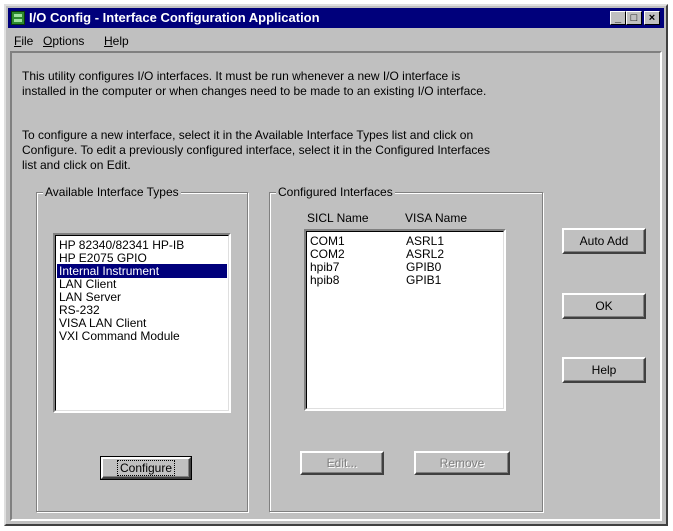 The height and width of the screenshot is (531, 673). What do you see at coordinates (325, 267) in the screenshot?
I see `sicl-name-cell: hpib7` at bounding box center [325, 267].